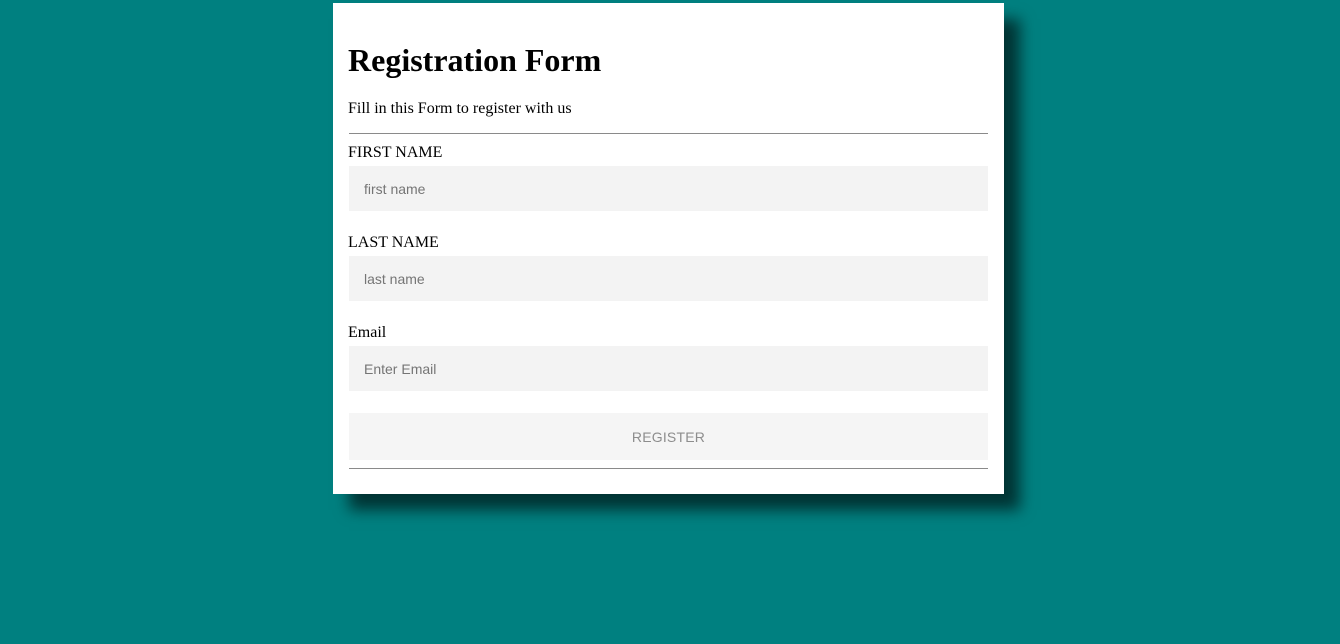  Describe the element at coordinates (460, 108) in the screenshot. I see `form-subtitle: Fill in this Form to register with us` at that location.